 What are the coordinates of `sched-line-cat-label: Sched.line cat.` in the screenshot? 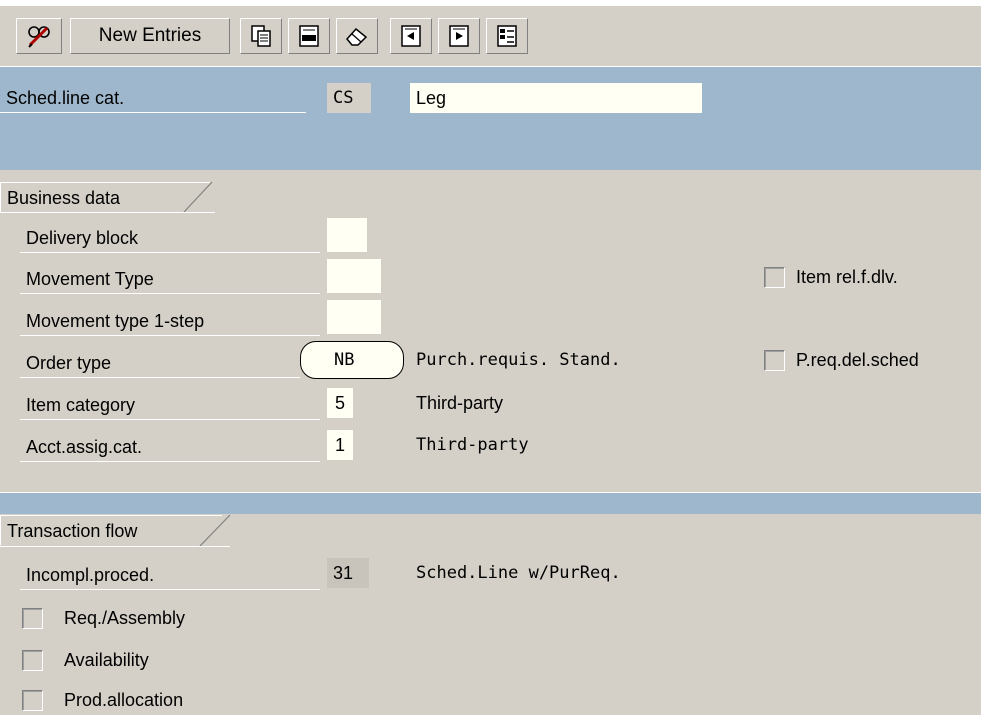 It's located at (153, 98).